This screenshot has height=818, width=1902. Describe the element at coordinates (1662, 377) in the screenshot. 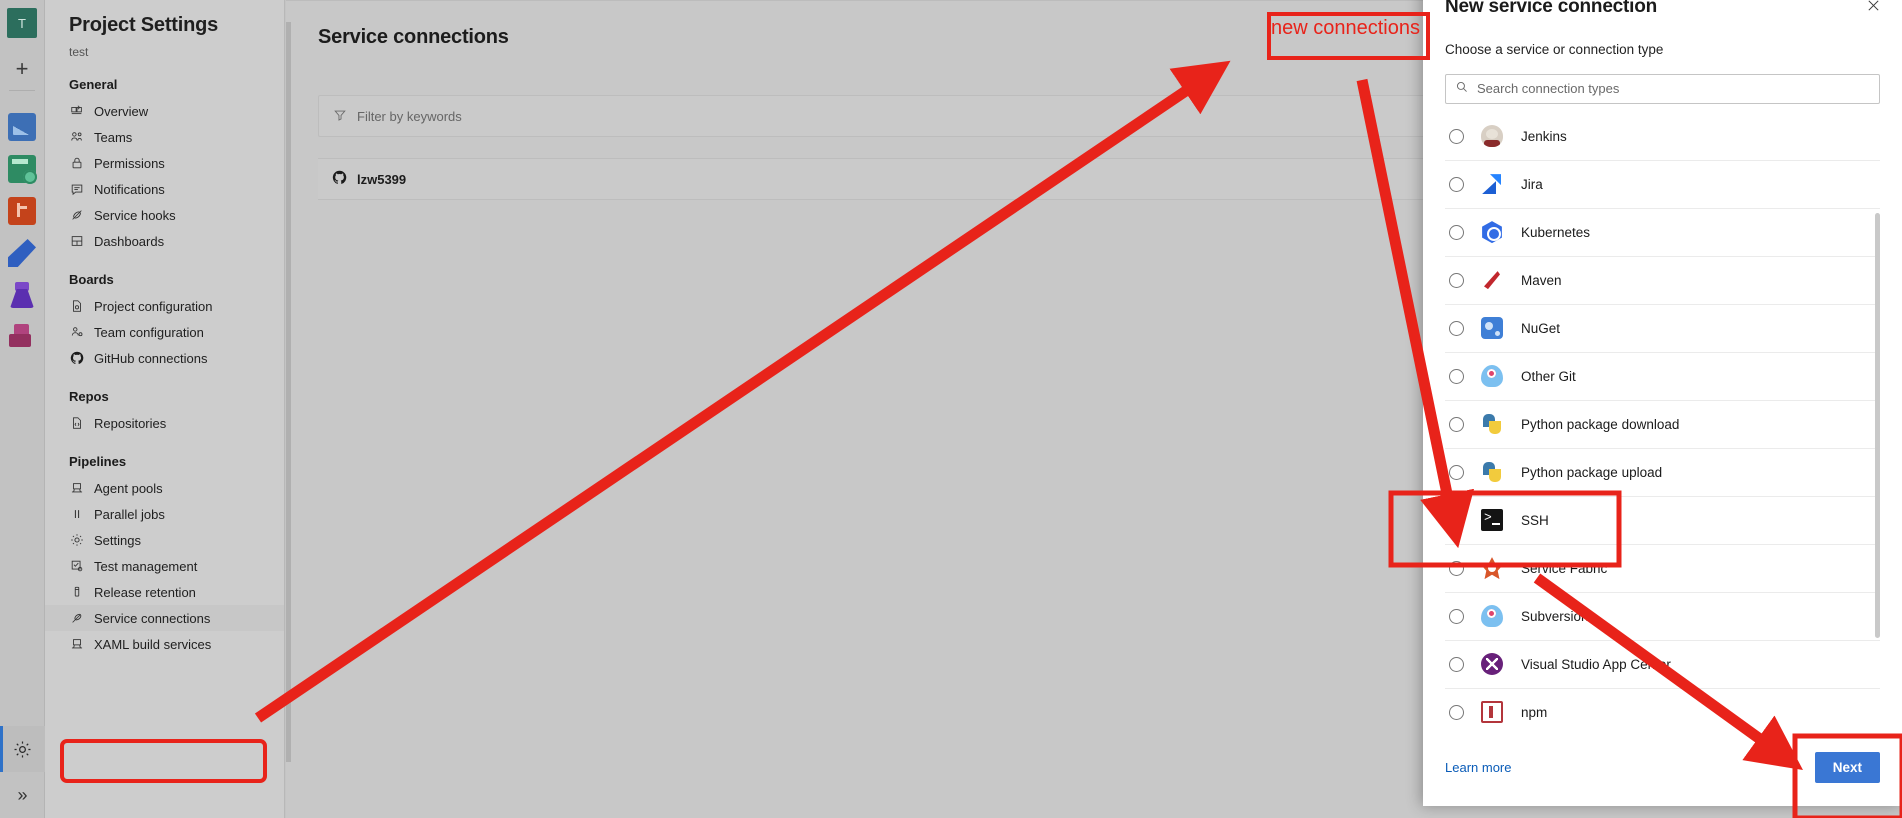

I see `list-item-other-git: Other Git` at that location.